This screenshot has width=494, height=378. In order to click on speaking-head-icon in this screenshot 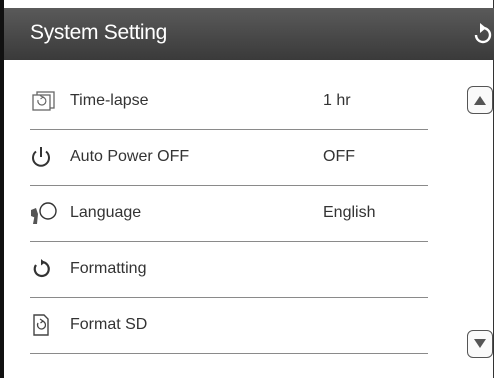, I will do `click(45, 213)`.